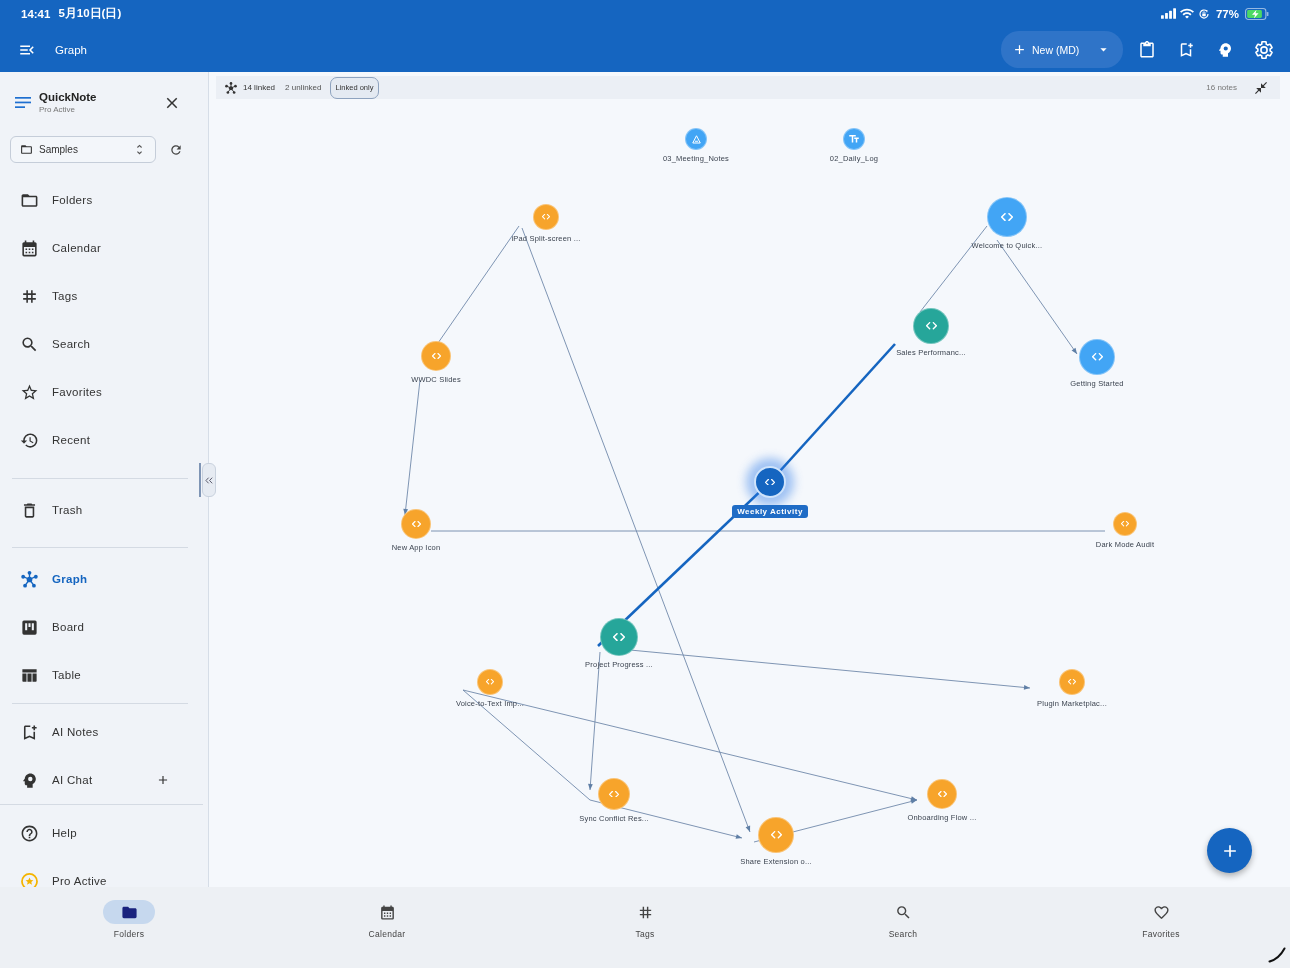 The image size is (1290, 968). What do you see at coordinates (104, 510) in the screenshot?
I see `sidebar-item: Trash` at bounding box center [104, 510].